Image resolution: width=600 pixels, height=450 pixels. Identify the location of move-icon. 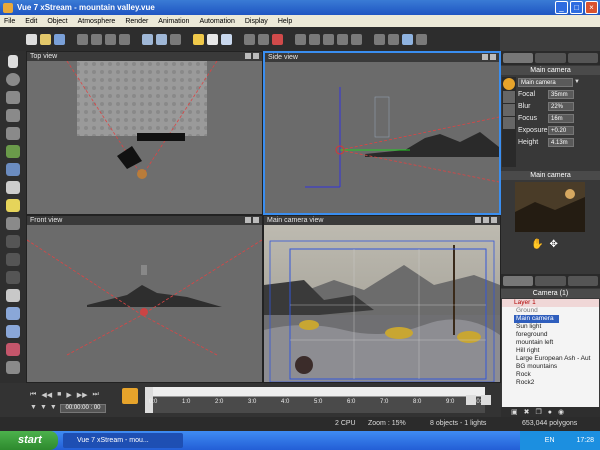
(13, 295).